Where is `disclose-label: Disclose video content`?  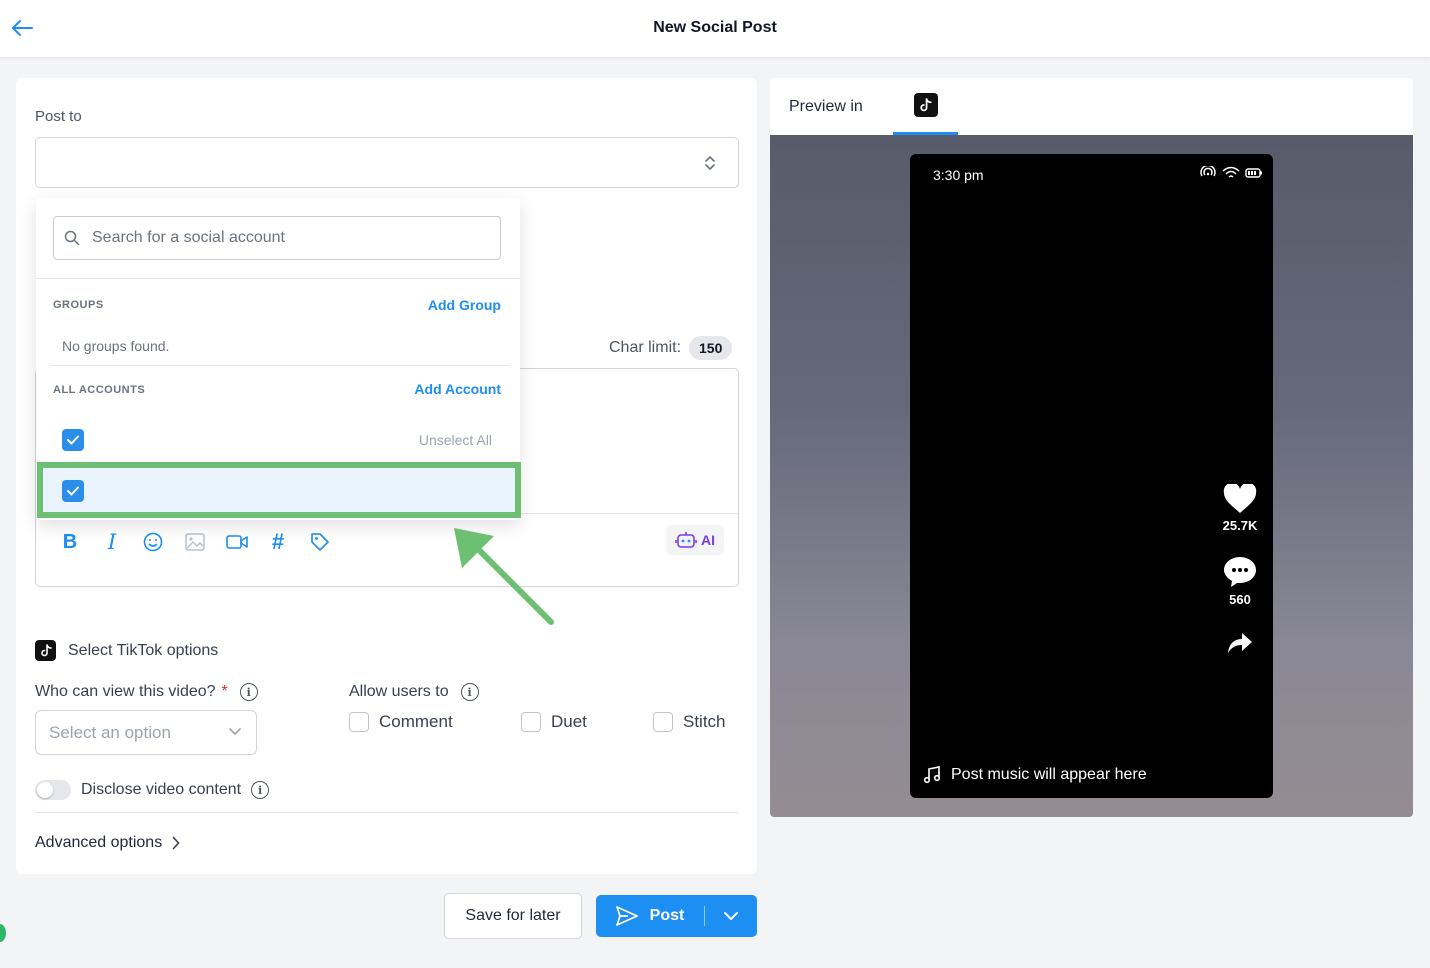
disclose-label: Disclose video content is located at coordinates (161, 789).